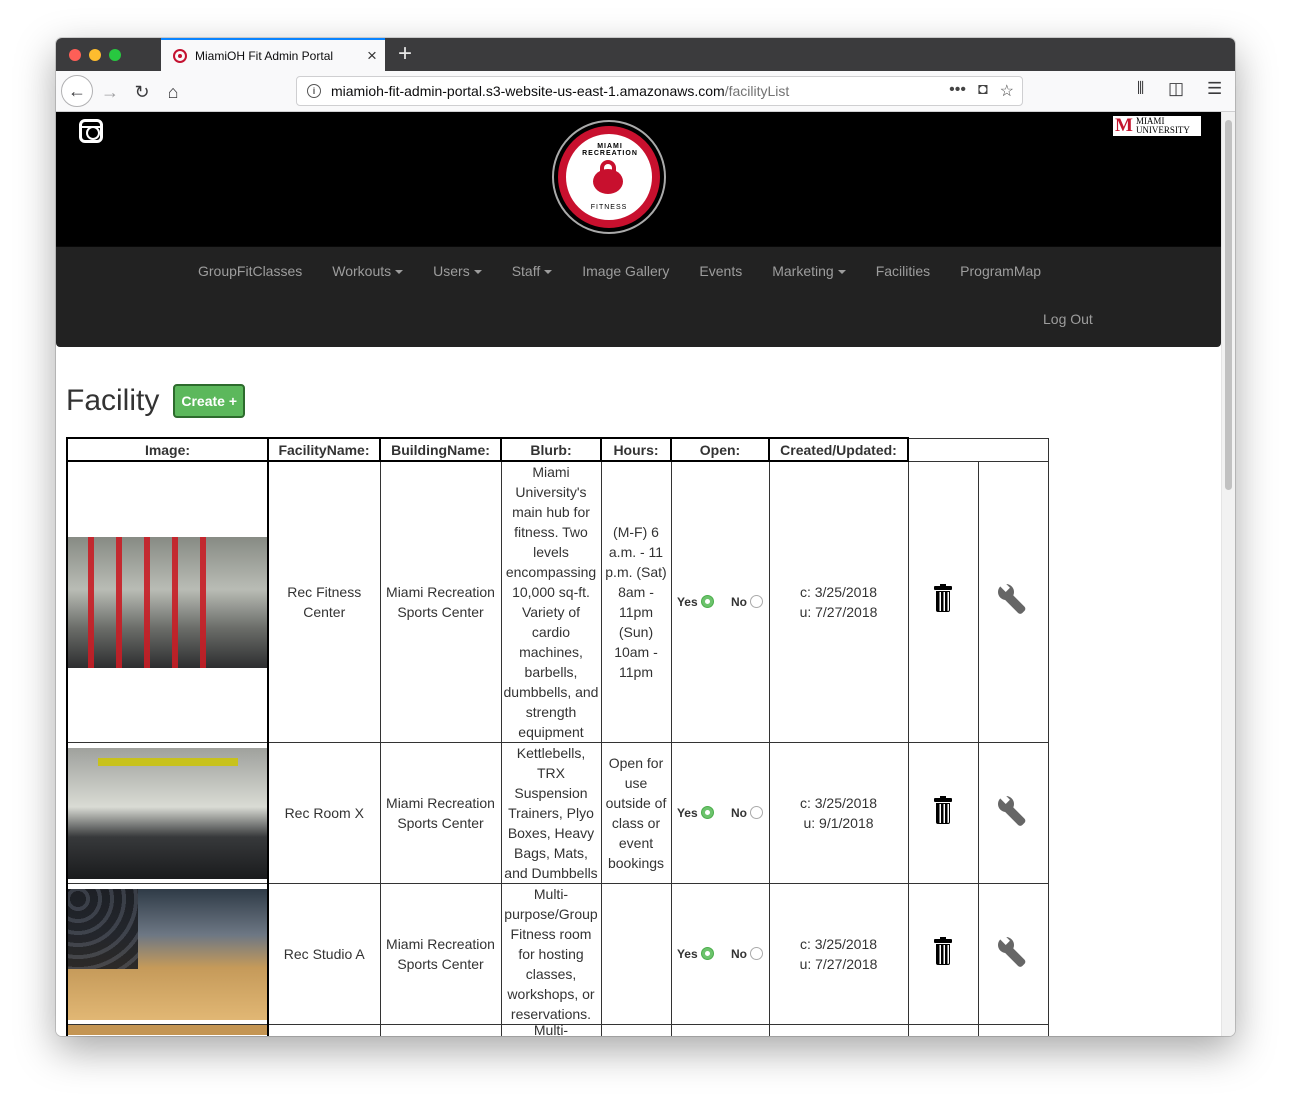 The image size is (1291, 1111). Describe the element at coordinates (720, 271) in the screenshot. I see `nav-events: Events` at that location.